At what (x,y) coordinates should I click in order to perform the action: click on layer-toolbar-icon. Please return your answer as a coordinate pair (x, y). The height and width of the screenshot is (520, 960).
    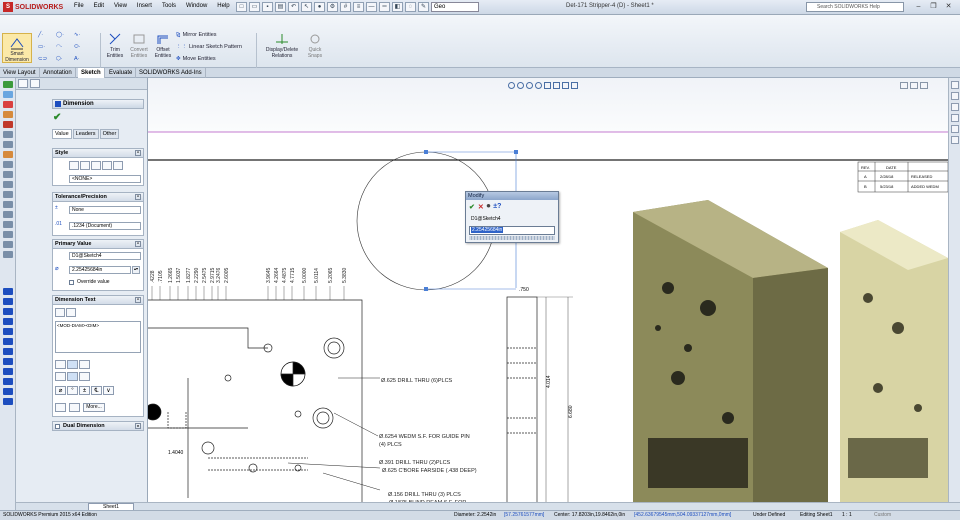
    Looking at the image, I should click on (8, 244).